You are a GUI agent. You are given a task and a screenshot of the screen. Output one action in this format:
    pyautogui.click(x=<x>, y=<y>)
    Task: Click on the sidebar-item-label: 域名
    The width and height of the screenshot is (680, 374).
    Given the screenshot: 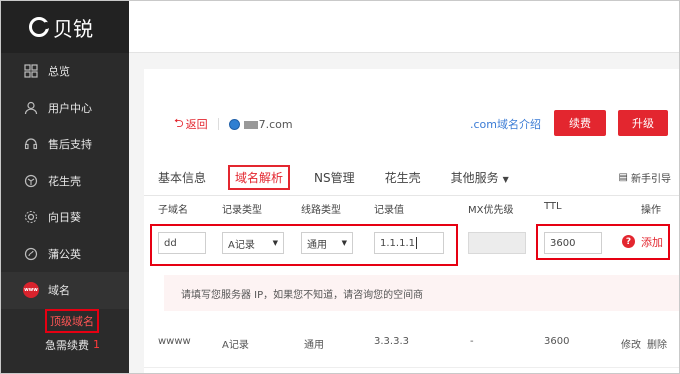 What is the action you would take?
    pyautogui.click(x=59, y=291)
    